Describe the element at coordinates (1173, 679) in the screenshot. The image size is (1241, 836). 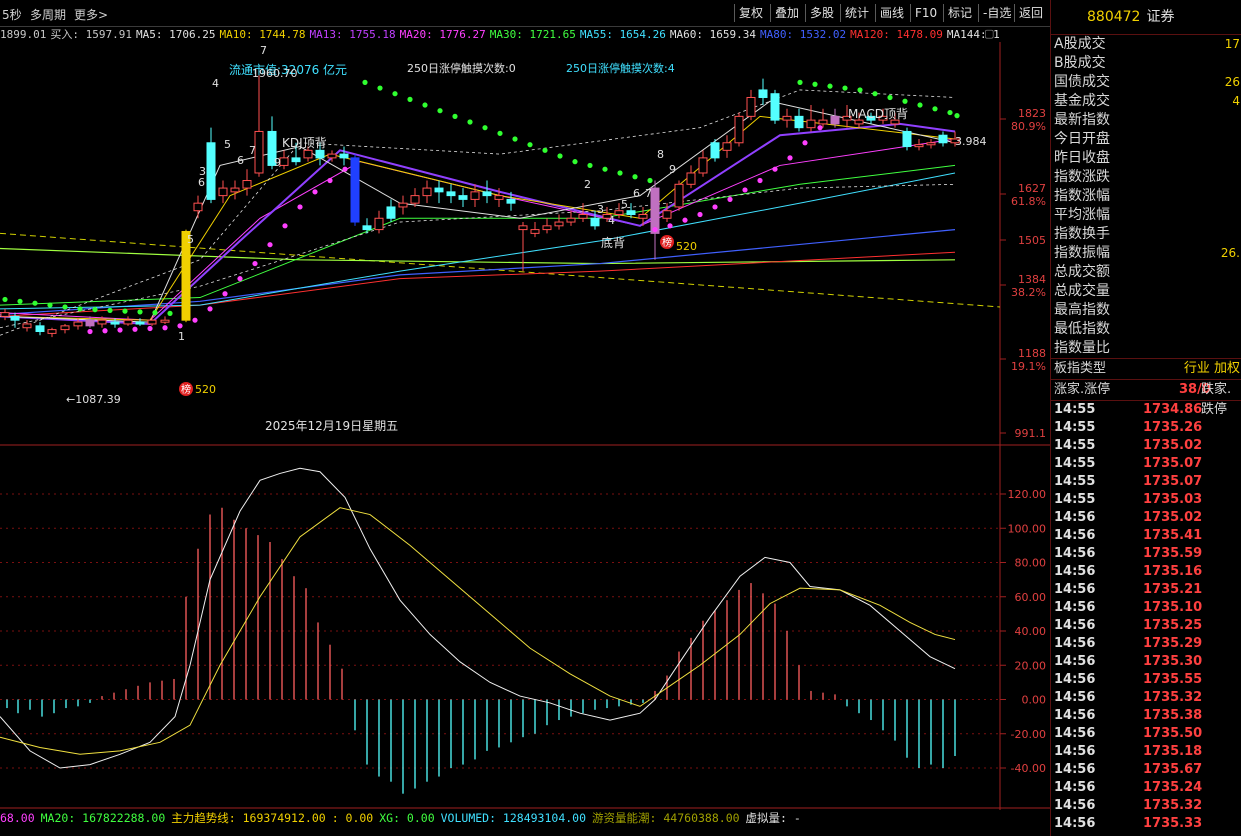
I see `tick-price: 1735.55` at that location.